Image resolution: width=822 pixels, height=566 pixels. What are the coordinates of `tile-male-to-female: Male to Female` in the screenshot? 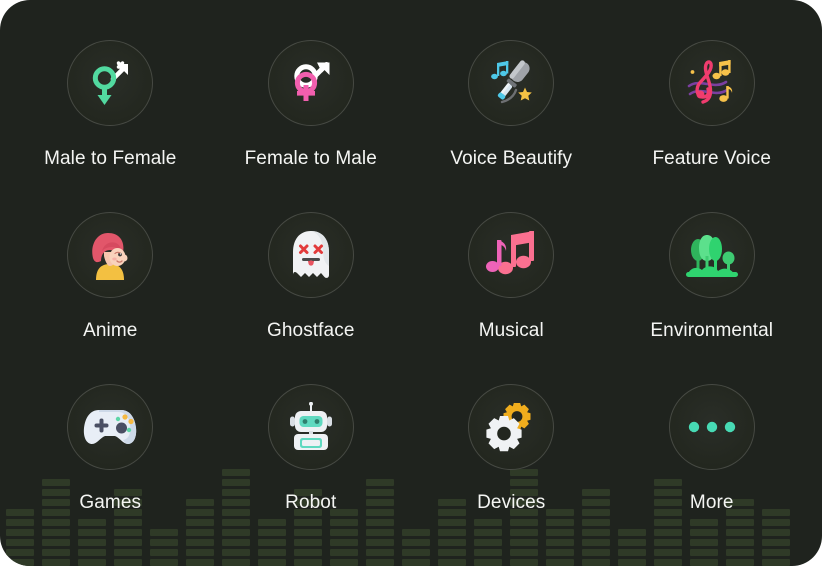 It's located at (110, 108).